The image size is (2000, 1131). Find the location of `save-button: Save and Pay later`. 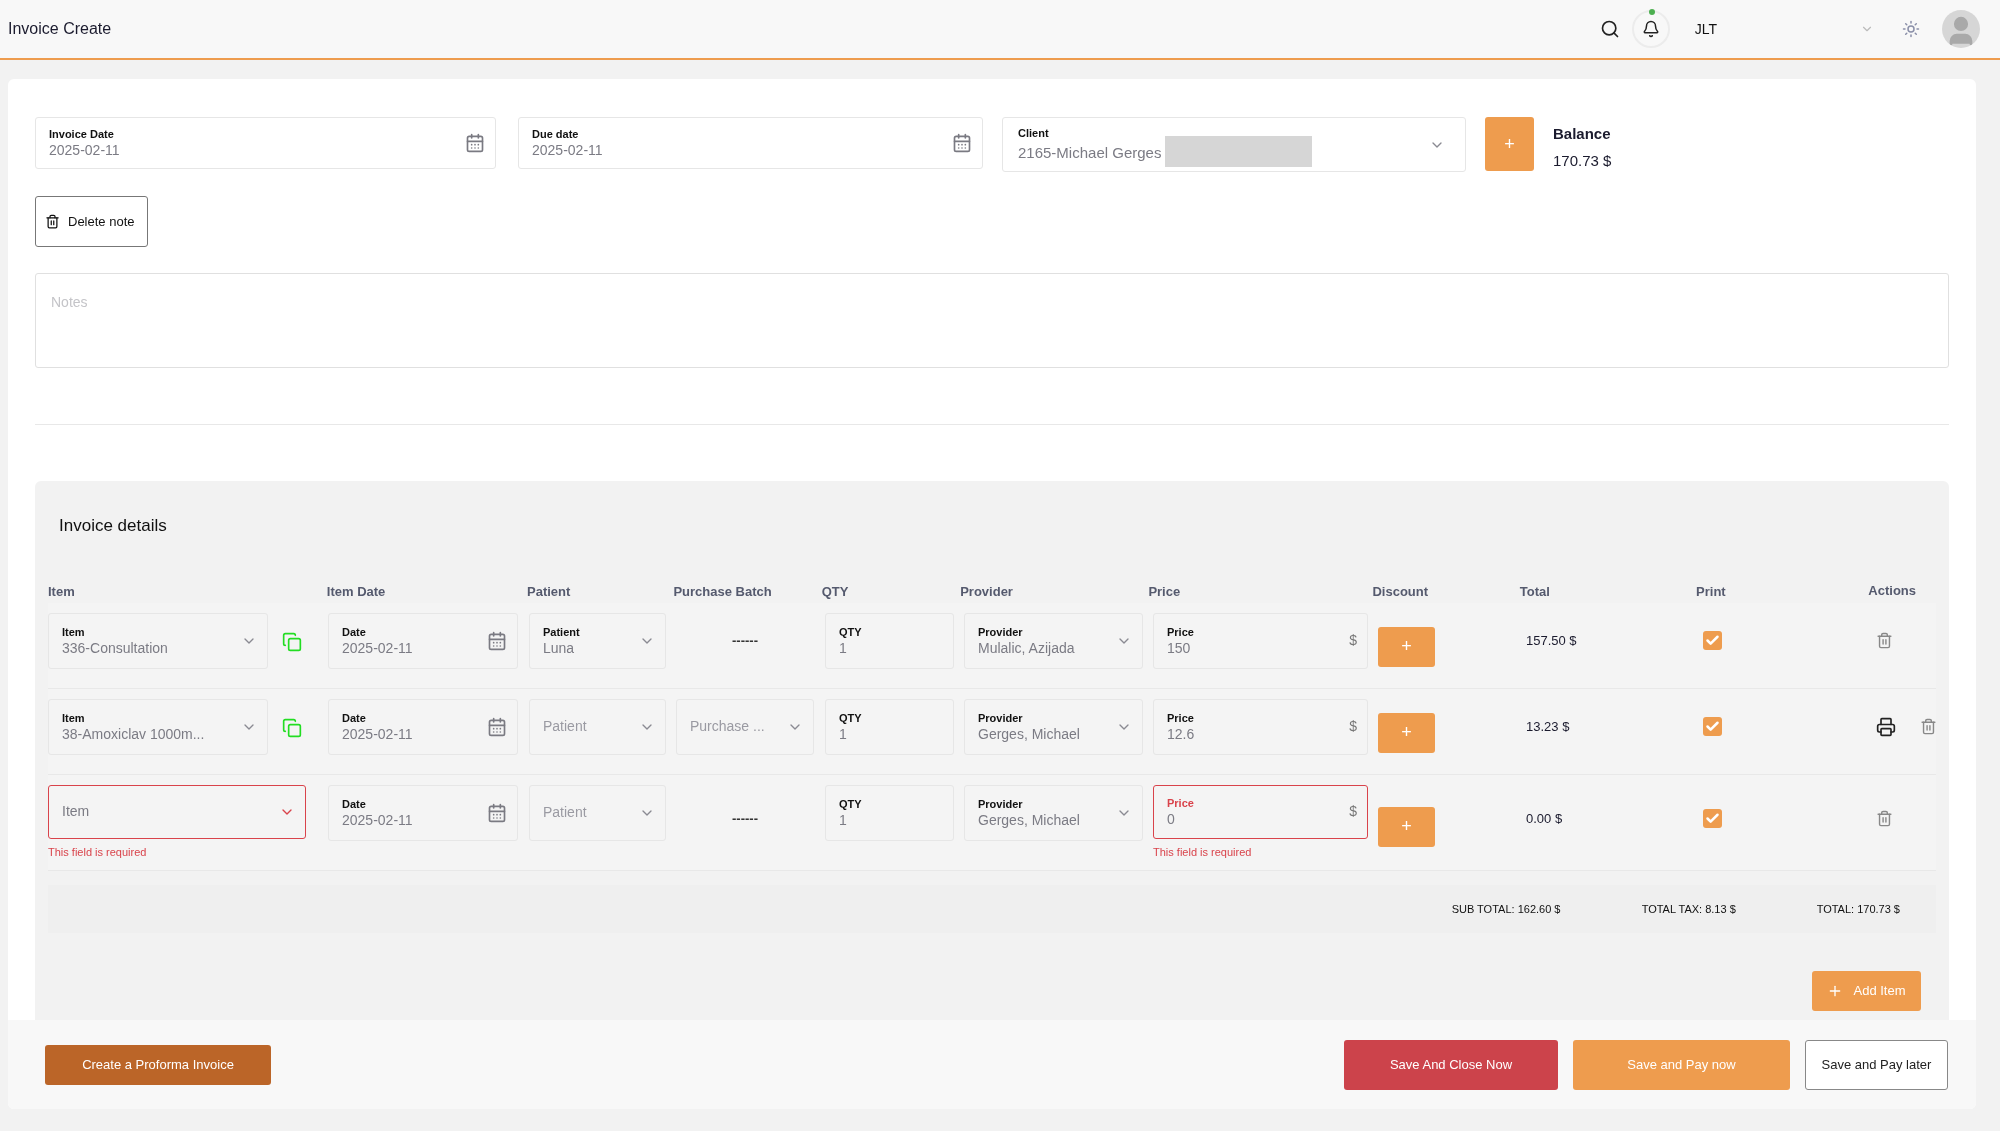

save-button: Save and Pay later is located at coordinates (1876, 1064).